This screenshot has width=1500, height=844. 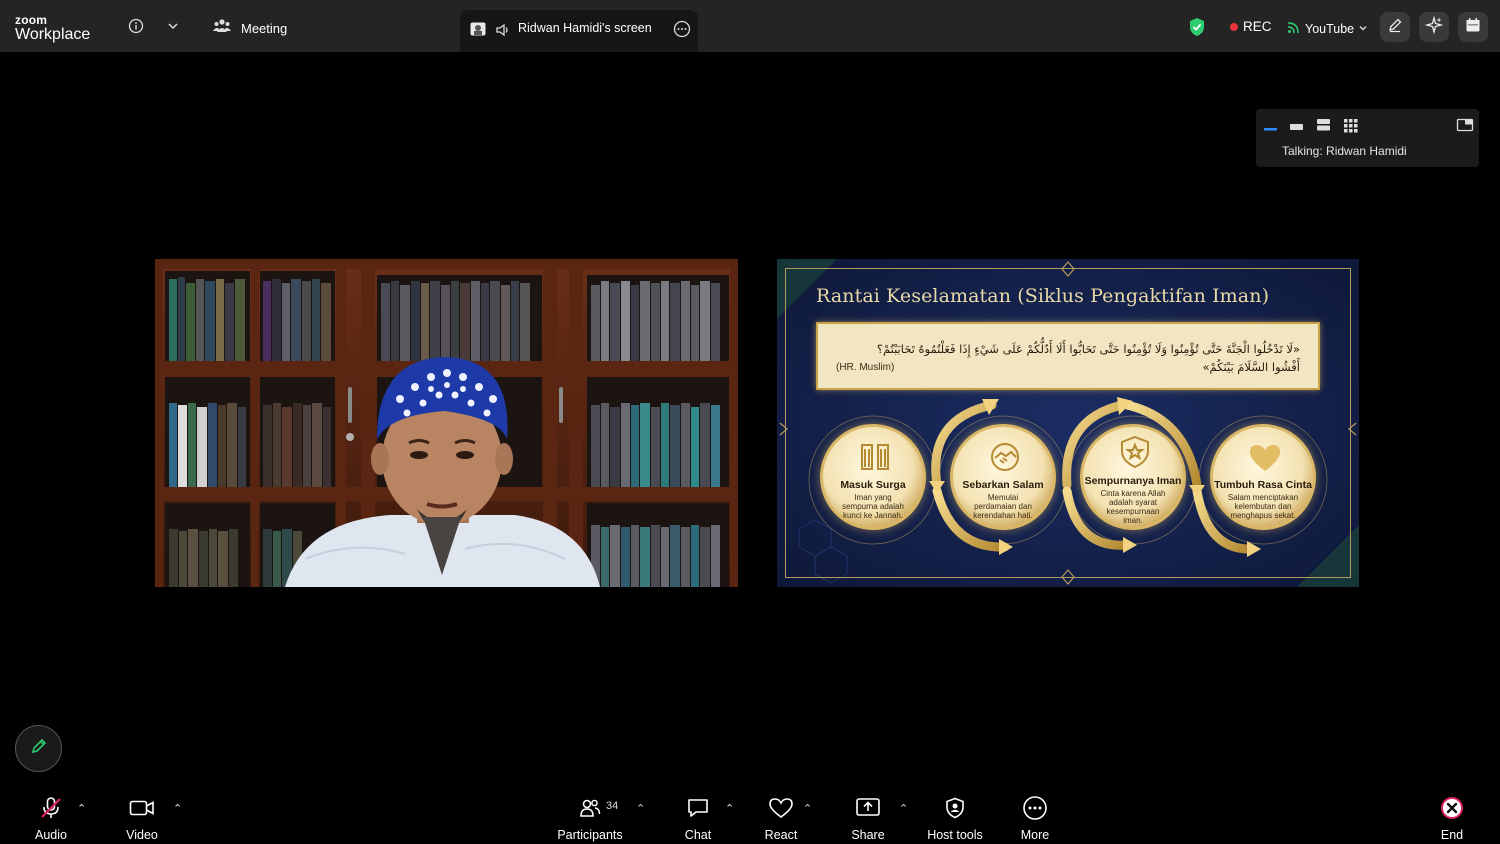 What do you see at coordinates (31, 20) in the screenshot?
I see `logo-zoom-text: zoom` at bounding box center [31, 20].